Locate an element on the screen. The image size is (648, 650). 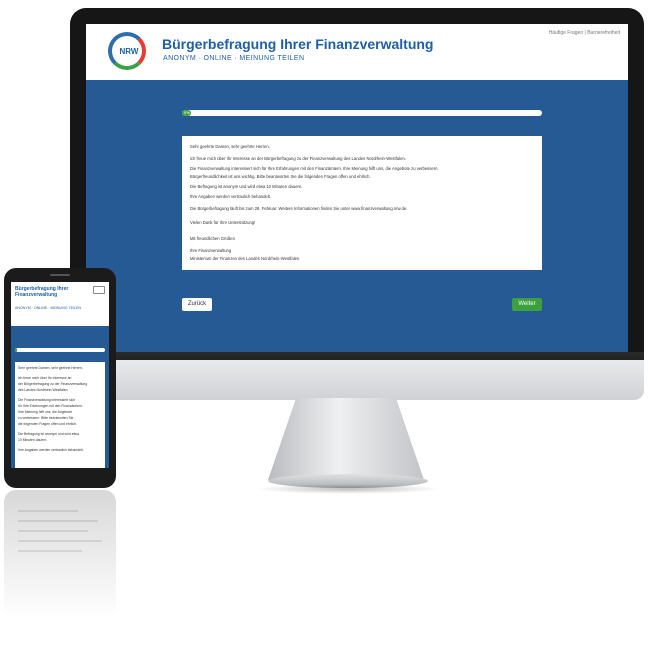
phone-text-line: Die Finanzverwaltung interessiert sich is located at coordinates (47, 400).